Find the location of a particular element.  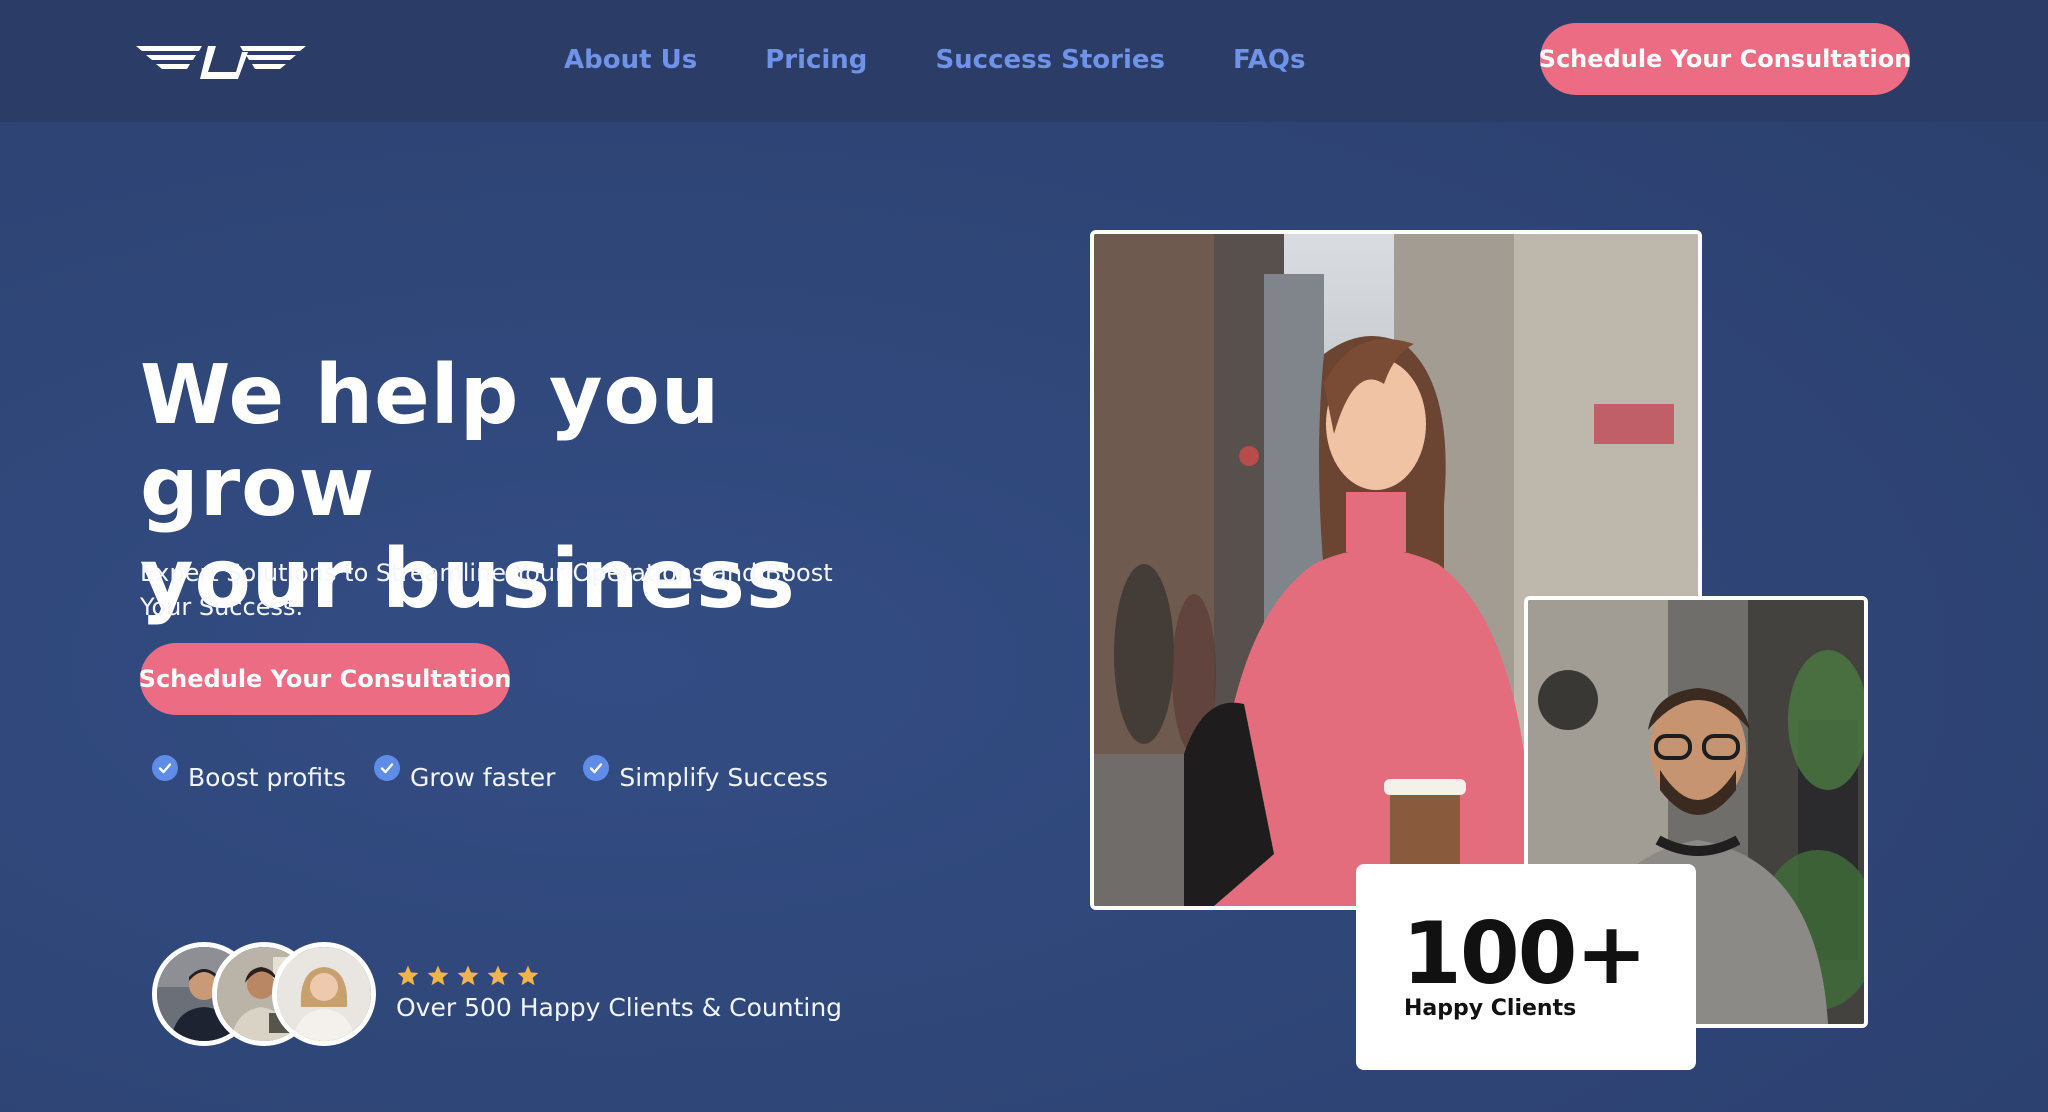

happy-clients-stat-card: 100+ Happy Clients is located at coordinates (1526, 967).